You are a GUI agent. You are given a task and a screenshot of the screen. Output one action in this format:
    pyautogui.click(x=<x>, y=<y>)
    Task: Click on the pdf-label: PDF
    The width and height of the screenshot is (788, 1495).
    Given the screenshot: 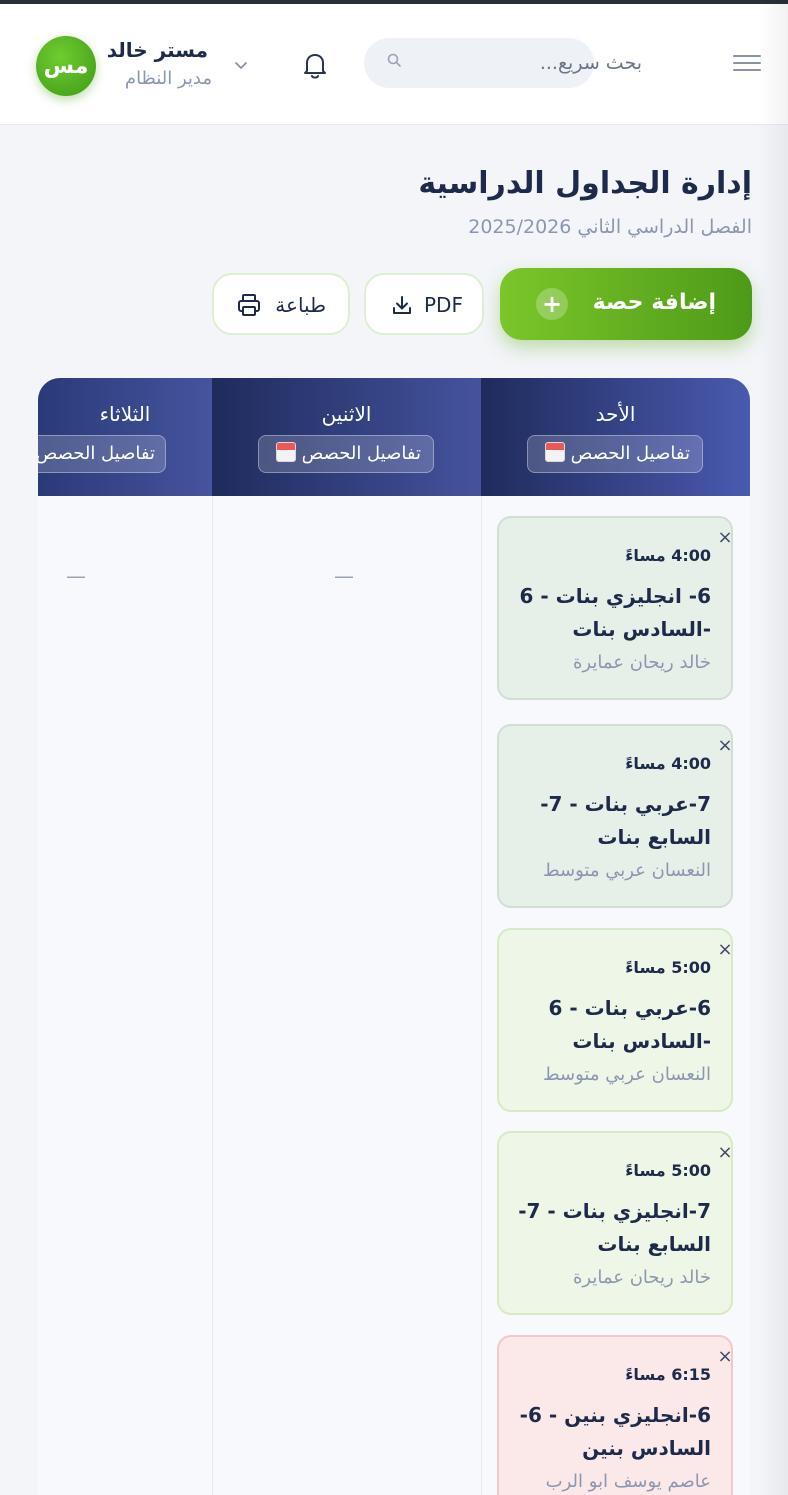 What is the action you would take?
    pyautogui.click(x=443, y=305)
    